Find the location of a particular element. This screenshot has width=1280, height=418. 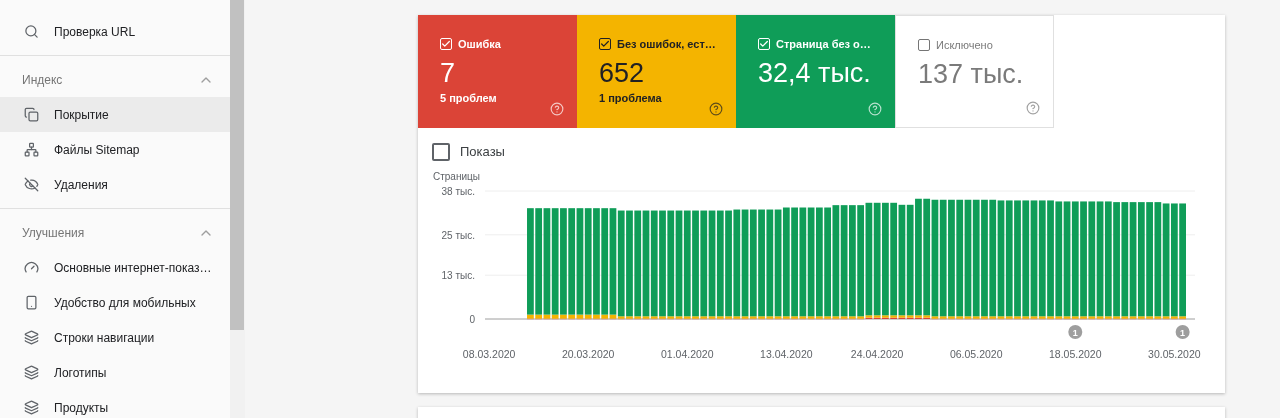

tile-detail: 5 проблем is located at coordinates (469, 97).